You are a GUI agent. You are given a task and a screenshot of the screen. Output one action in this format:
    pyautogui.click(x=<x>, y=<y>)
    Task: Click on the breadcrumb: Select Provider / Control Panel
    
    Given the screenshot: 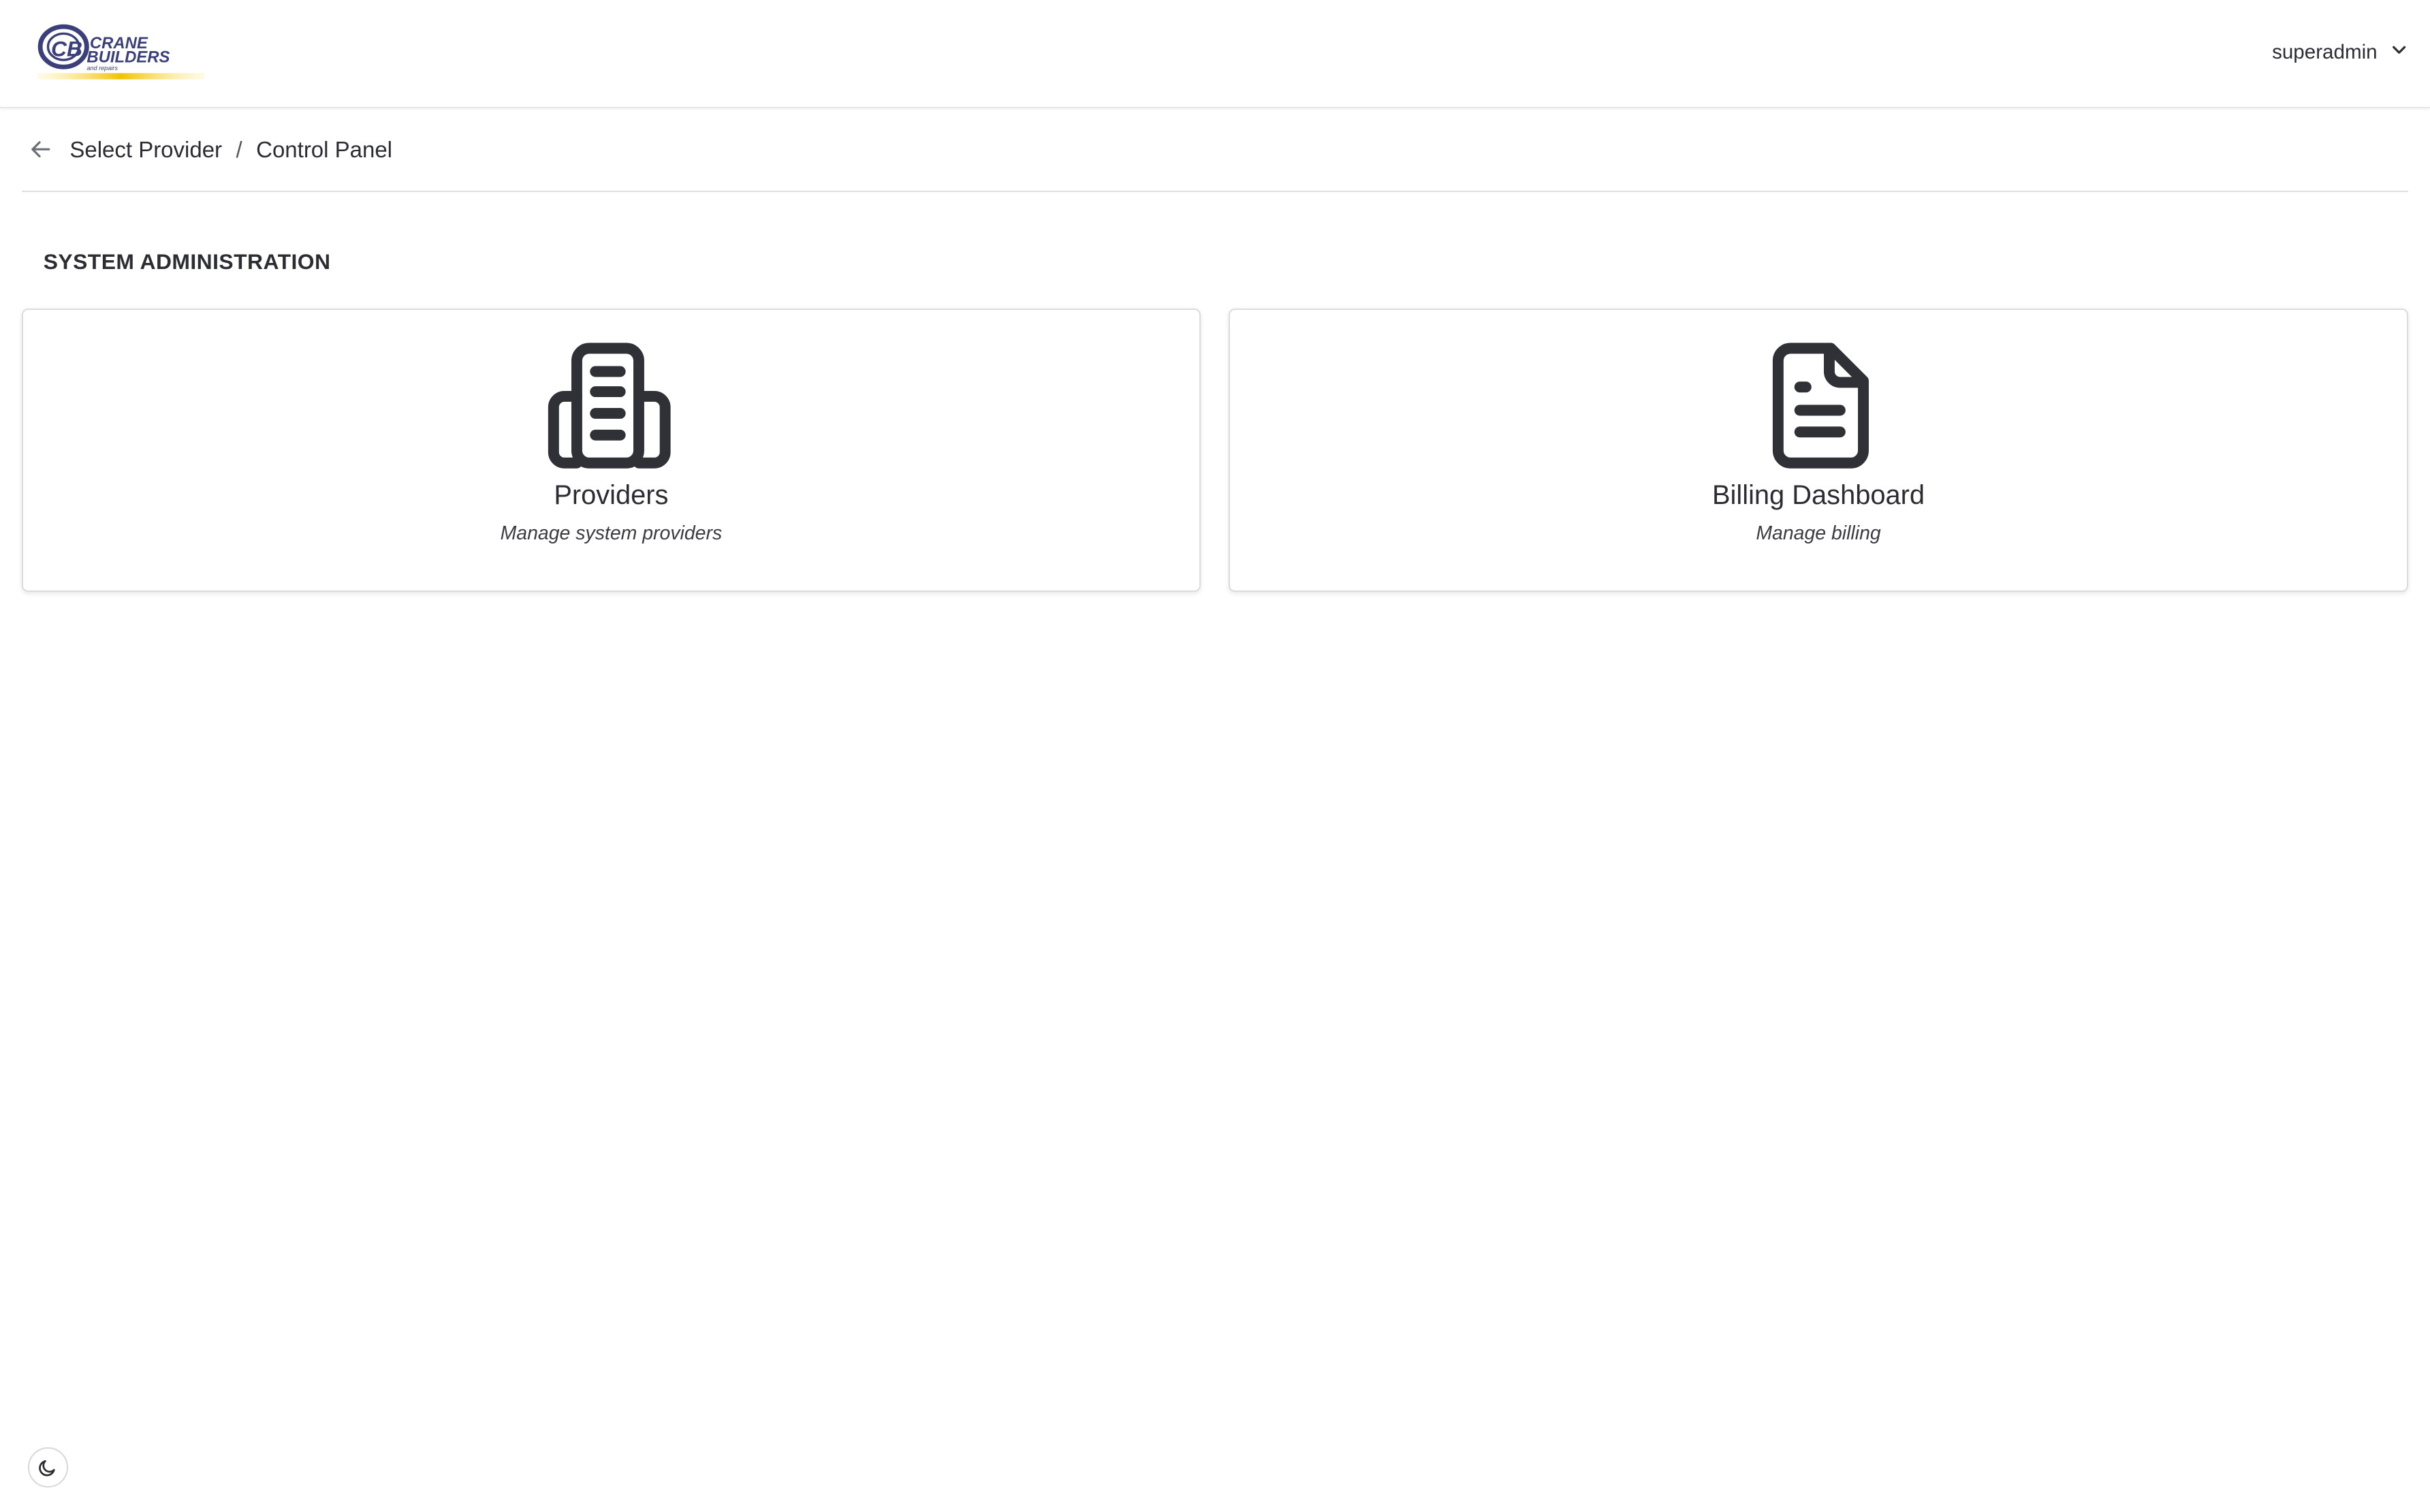 What is the action you would take?
    pyautogui.click(x=1215, y=150)
    